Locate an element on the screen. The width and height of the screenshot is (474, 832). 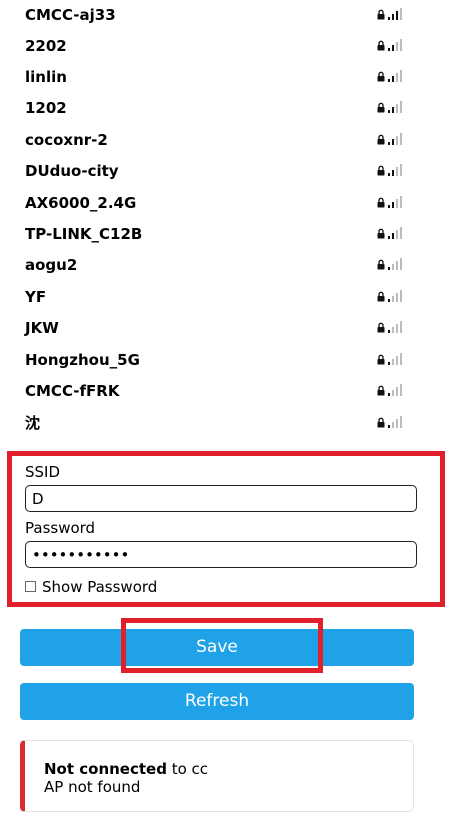
ssid-input is located at coordinates (221, 498).